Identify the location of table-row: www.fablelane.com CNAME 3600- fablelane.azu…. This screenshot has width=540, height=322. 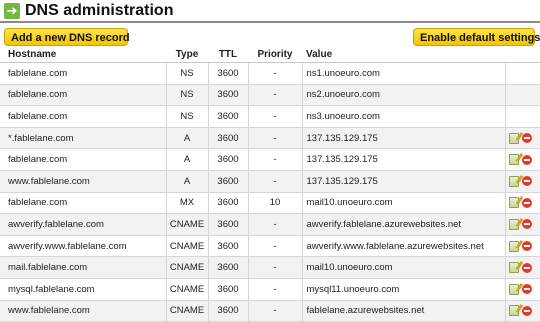
(270, 311).